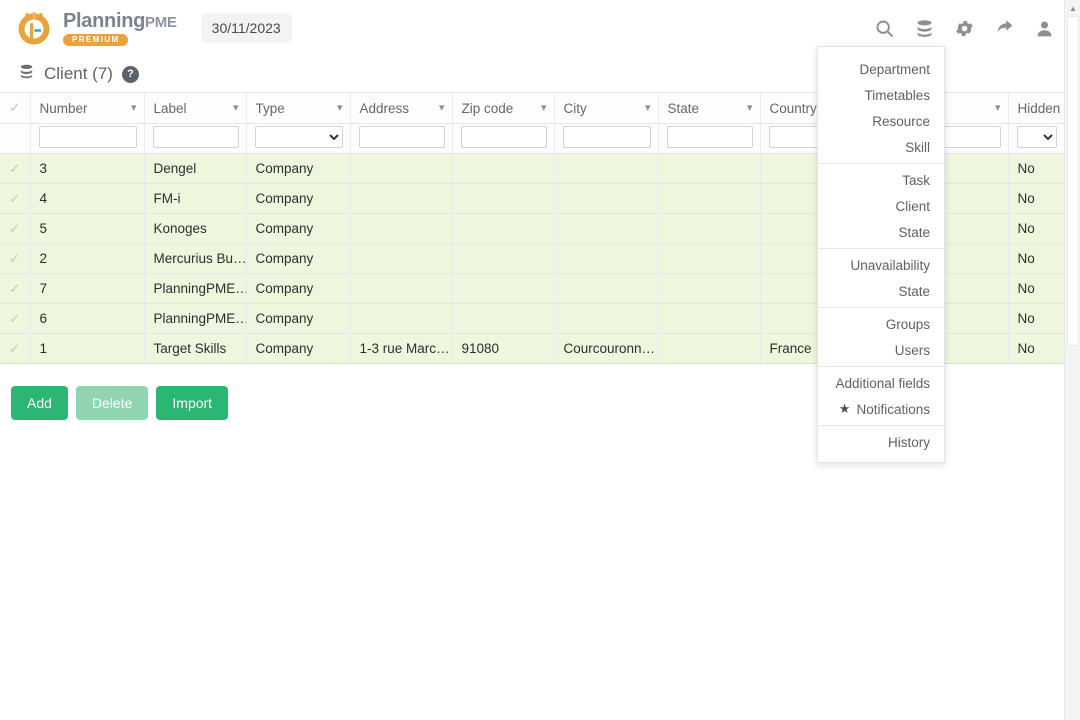 This screenshot has width=1080, height=720. I want to click on menu-item-label: Resource, so click(901, 121).